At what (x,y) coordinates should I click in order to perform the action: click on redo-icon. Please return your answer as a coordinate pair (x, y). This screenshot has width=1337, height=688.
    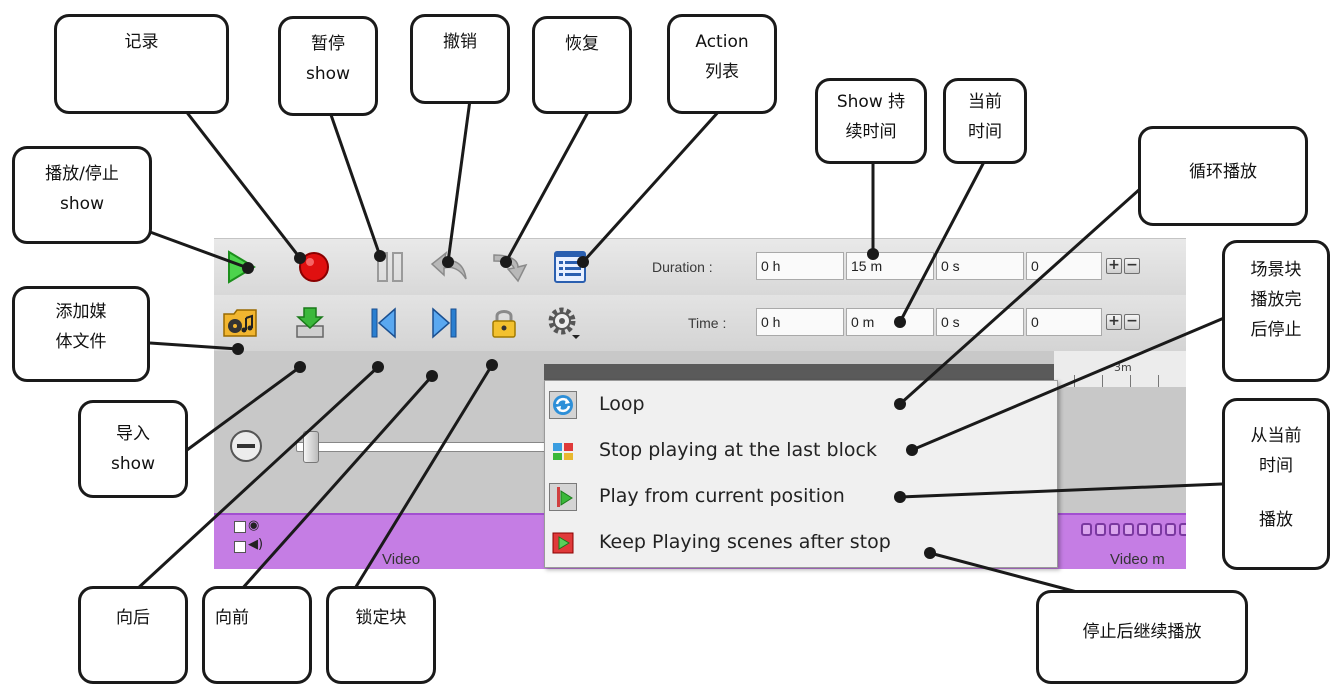
    Looking at the image, I should click on (510, 267).